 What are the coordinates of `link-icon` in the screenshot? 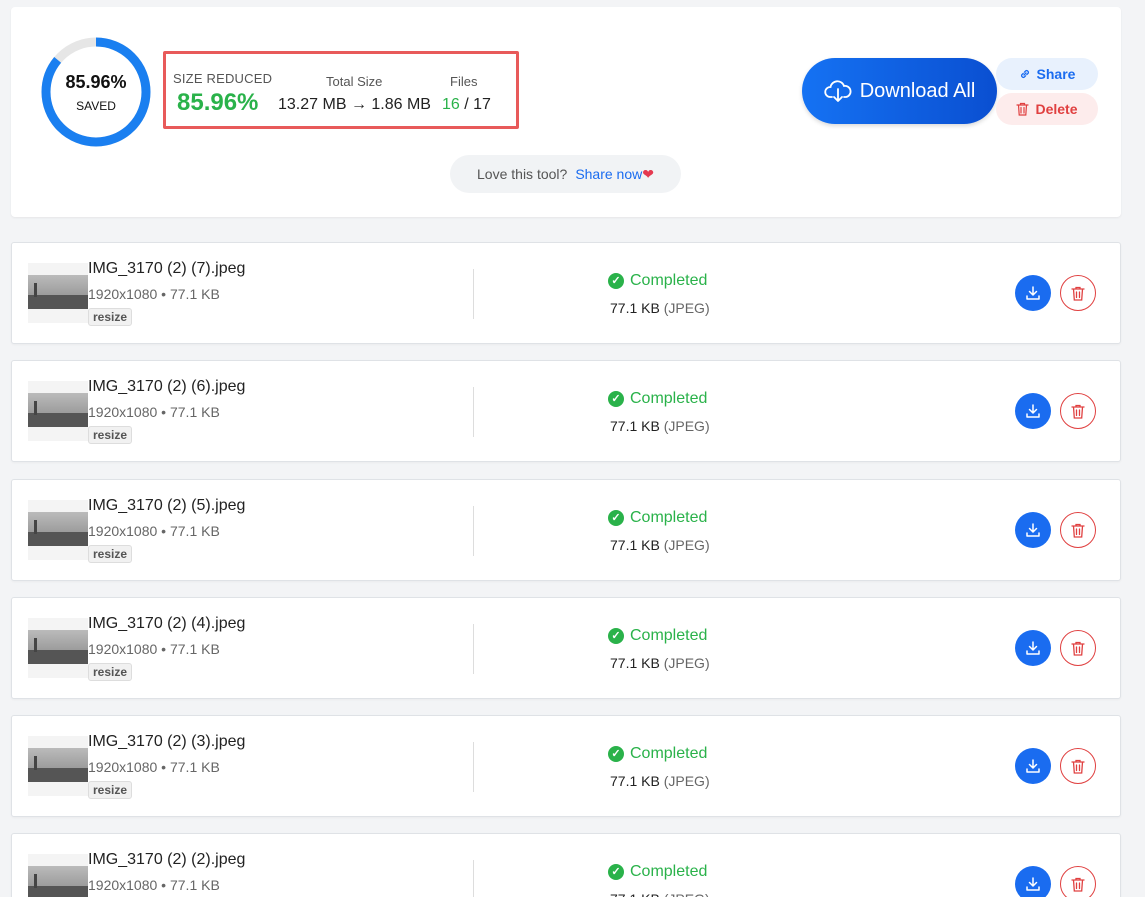 It's located at (1024, 74).